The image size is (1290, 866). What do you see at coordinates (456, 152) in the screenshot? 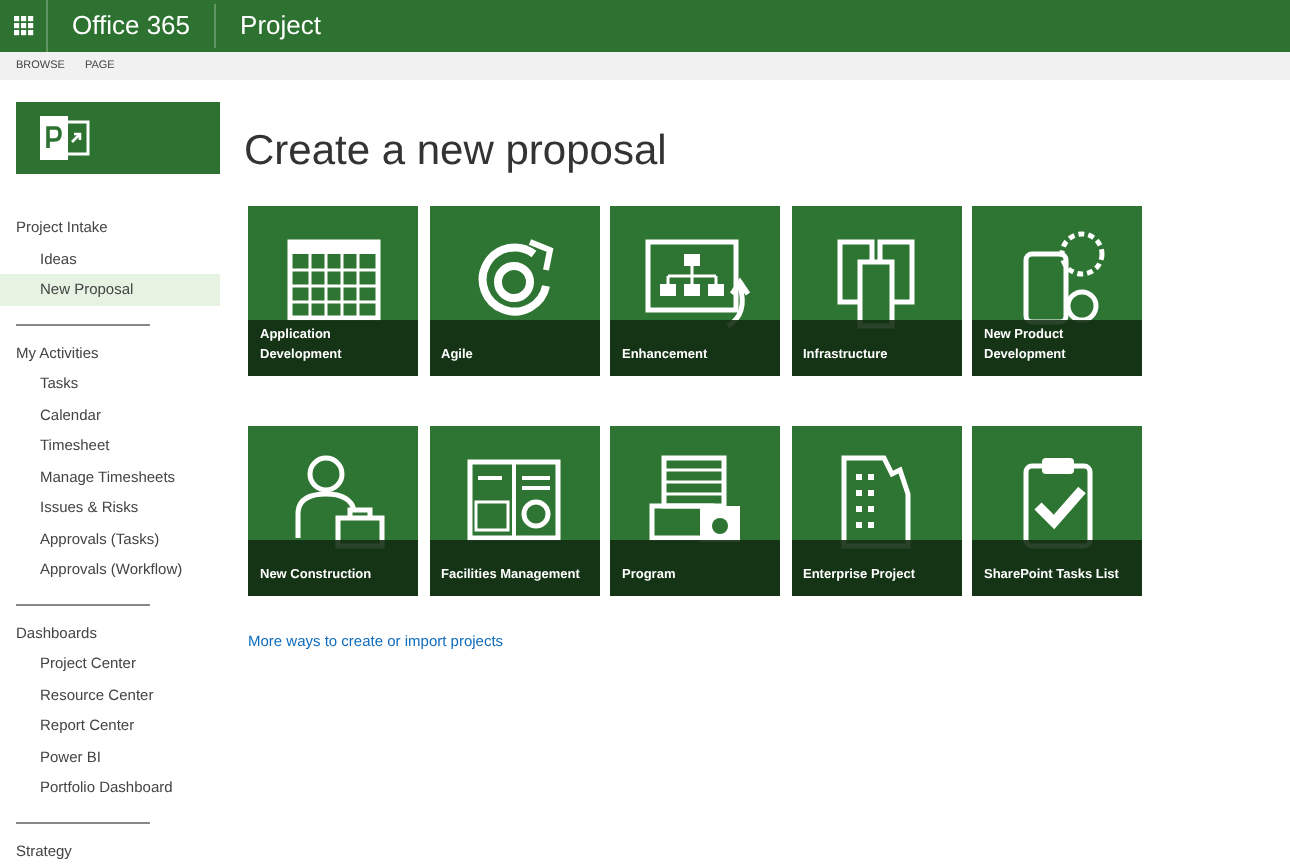
I see `page-title: Create a new proposal` at bounding box center [456, 152].